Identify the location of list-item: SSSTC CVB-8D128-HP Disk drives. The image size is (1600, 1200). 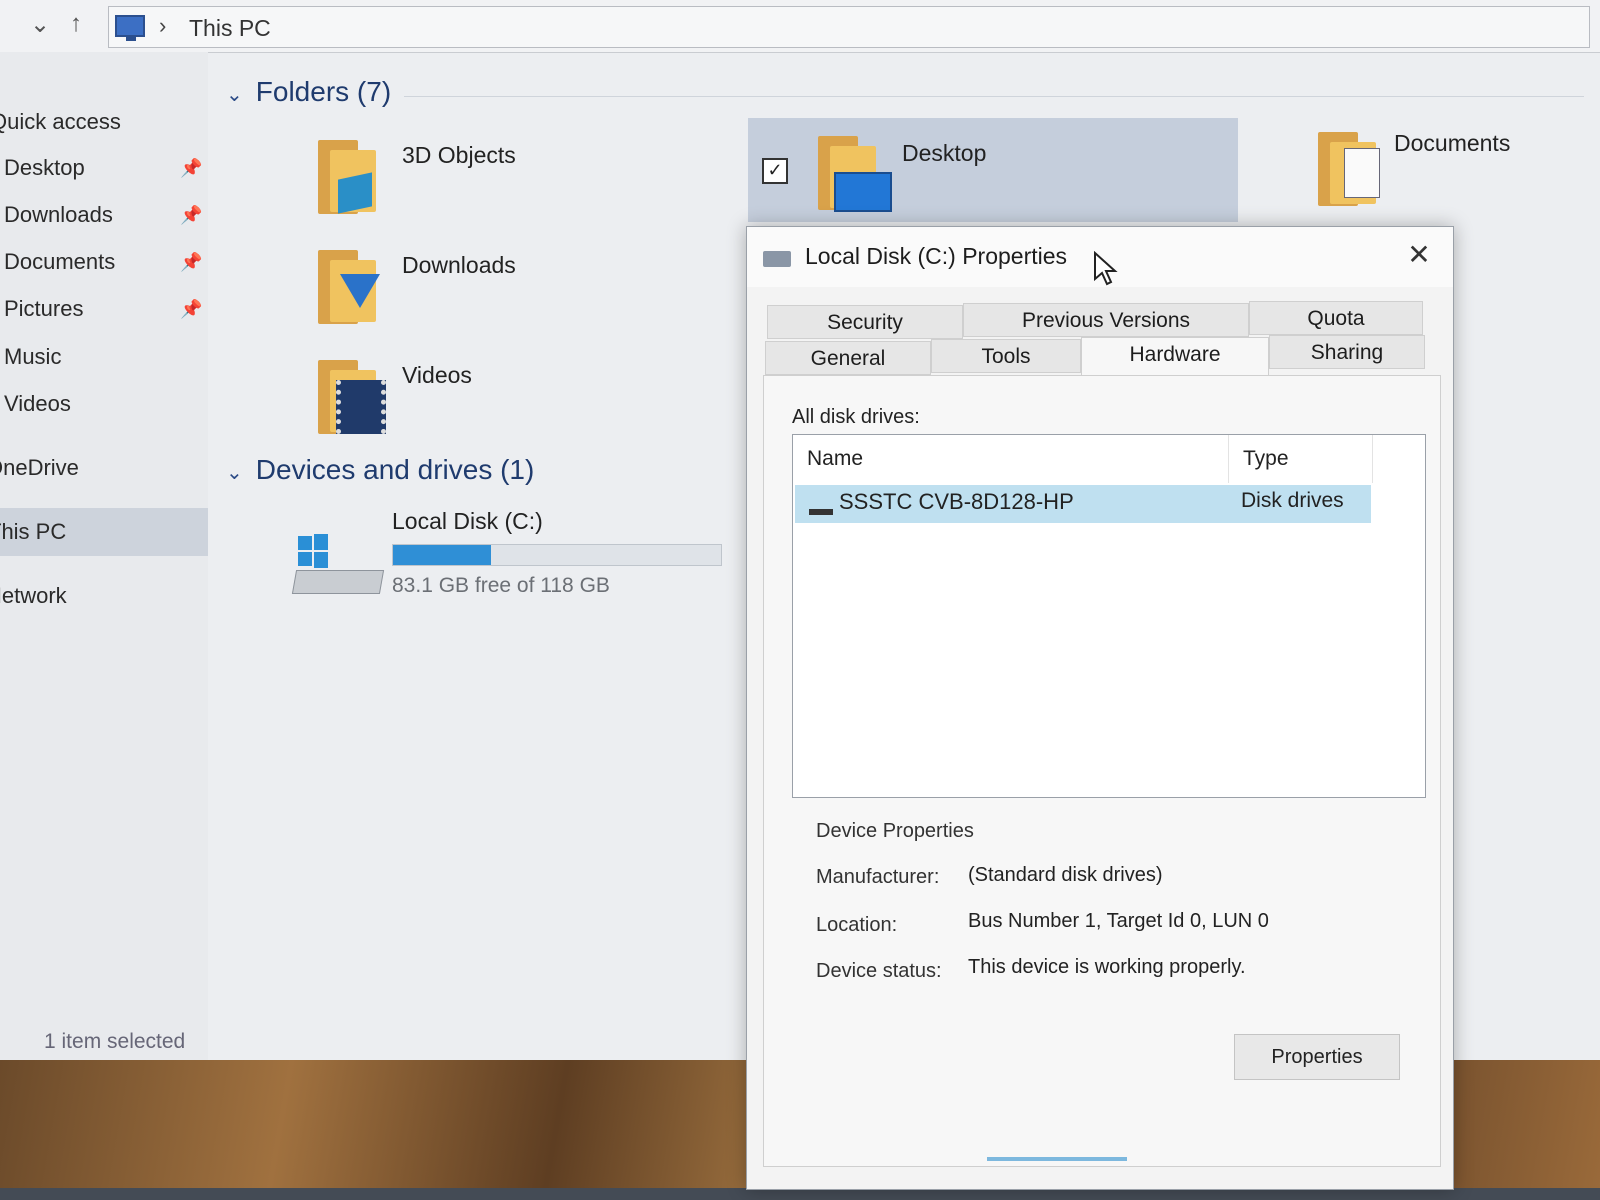
(1083, 504).